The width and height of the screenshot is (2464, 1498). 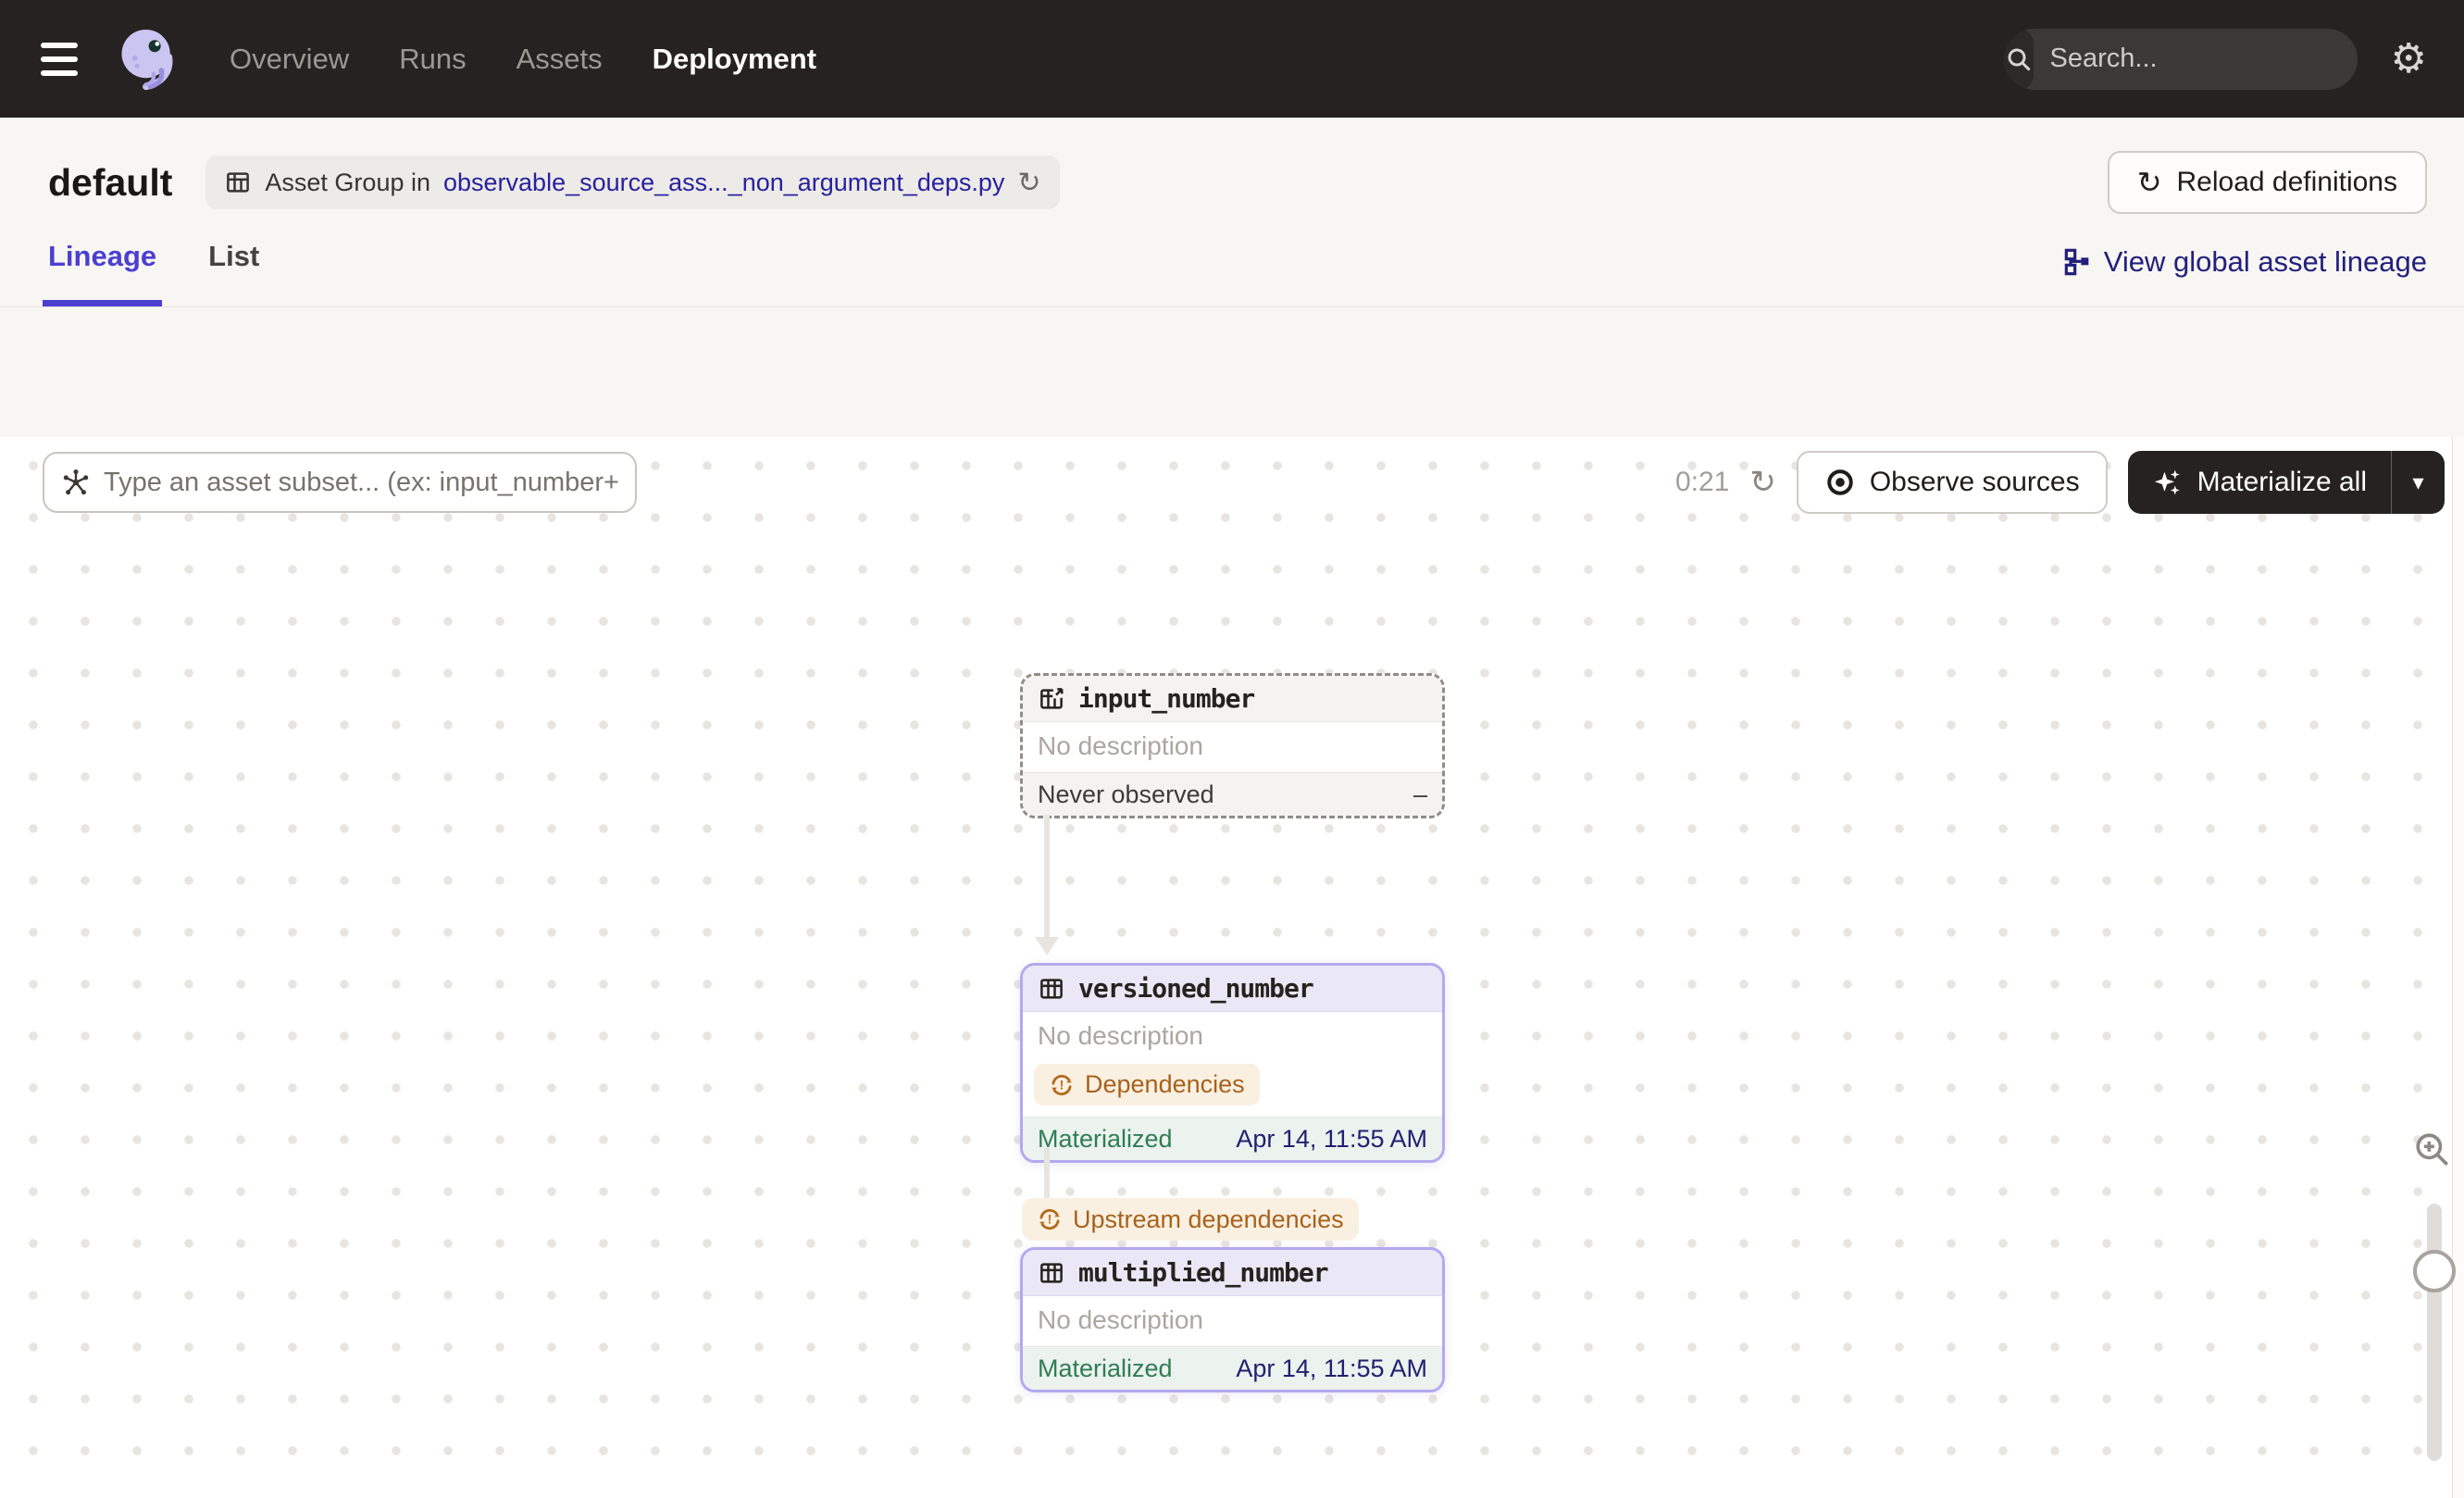 I want to click on materialize-sparkle-icon, so click(x=2167, y=482).